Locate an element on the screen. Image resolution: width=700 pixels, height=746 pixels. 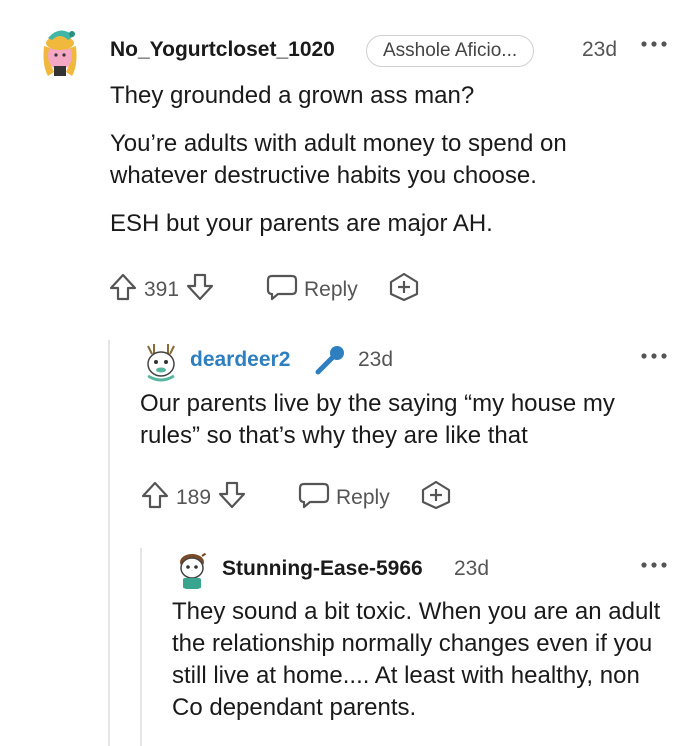
comment-paragraph: They grounded a grown ass man? is located at coordinates (292, 95).